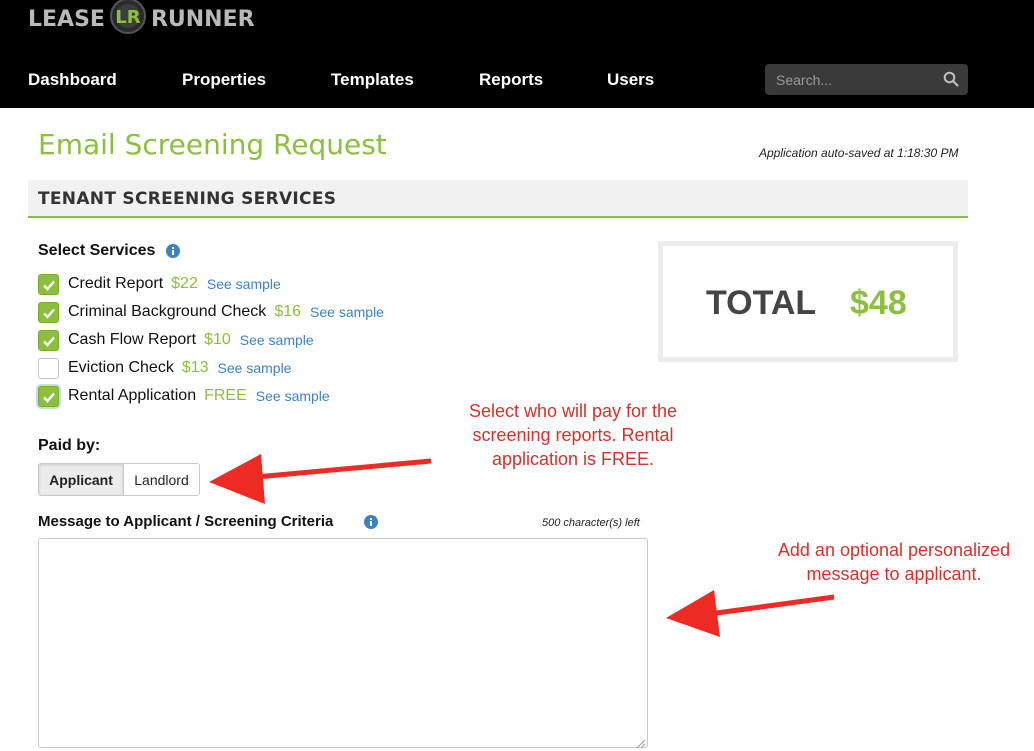 This screenshot has width=1034, height=751. What do you see at coordinates (195, 367) in the screenshot?
I see `service-price: $13` at bounding box center [195, 367].